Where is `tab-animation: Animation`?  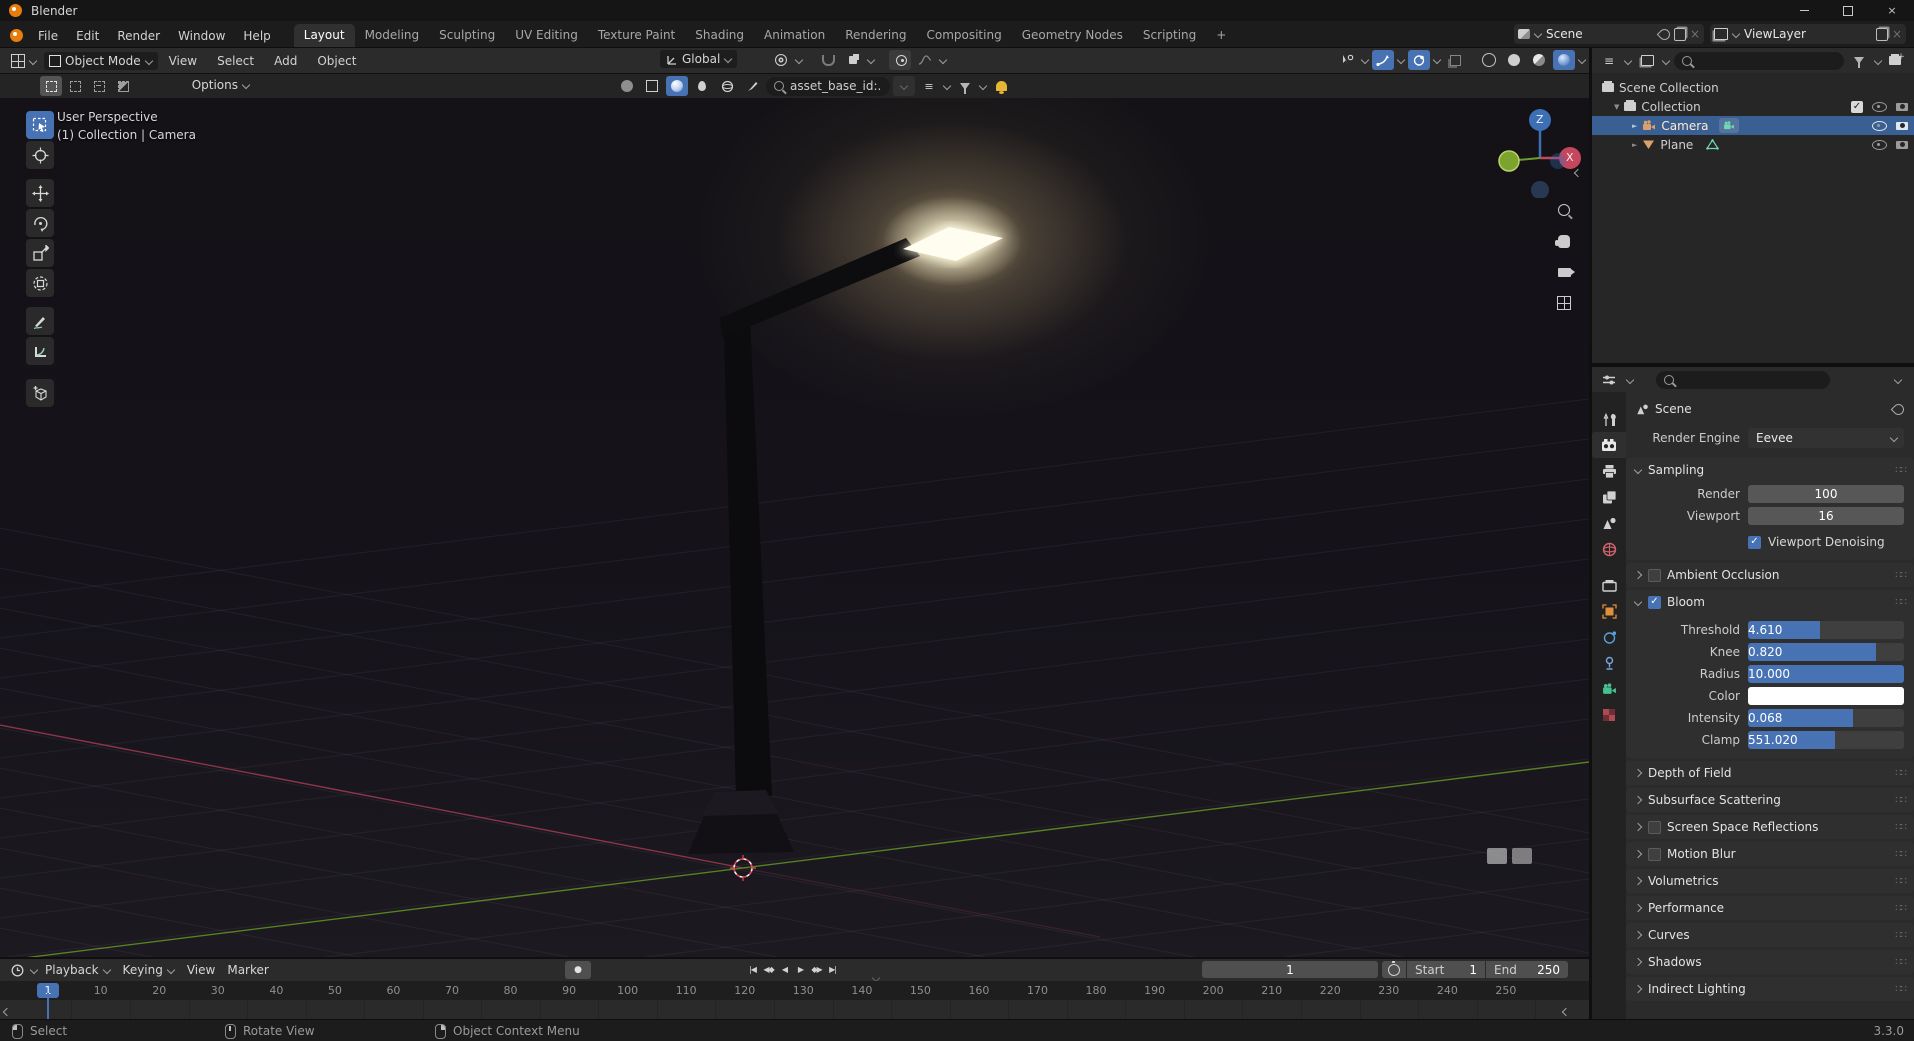 tab-animation: Animation is located at coordinates (794, 35).